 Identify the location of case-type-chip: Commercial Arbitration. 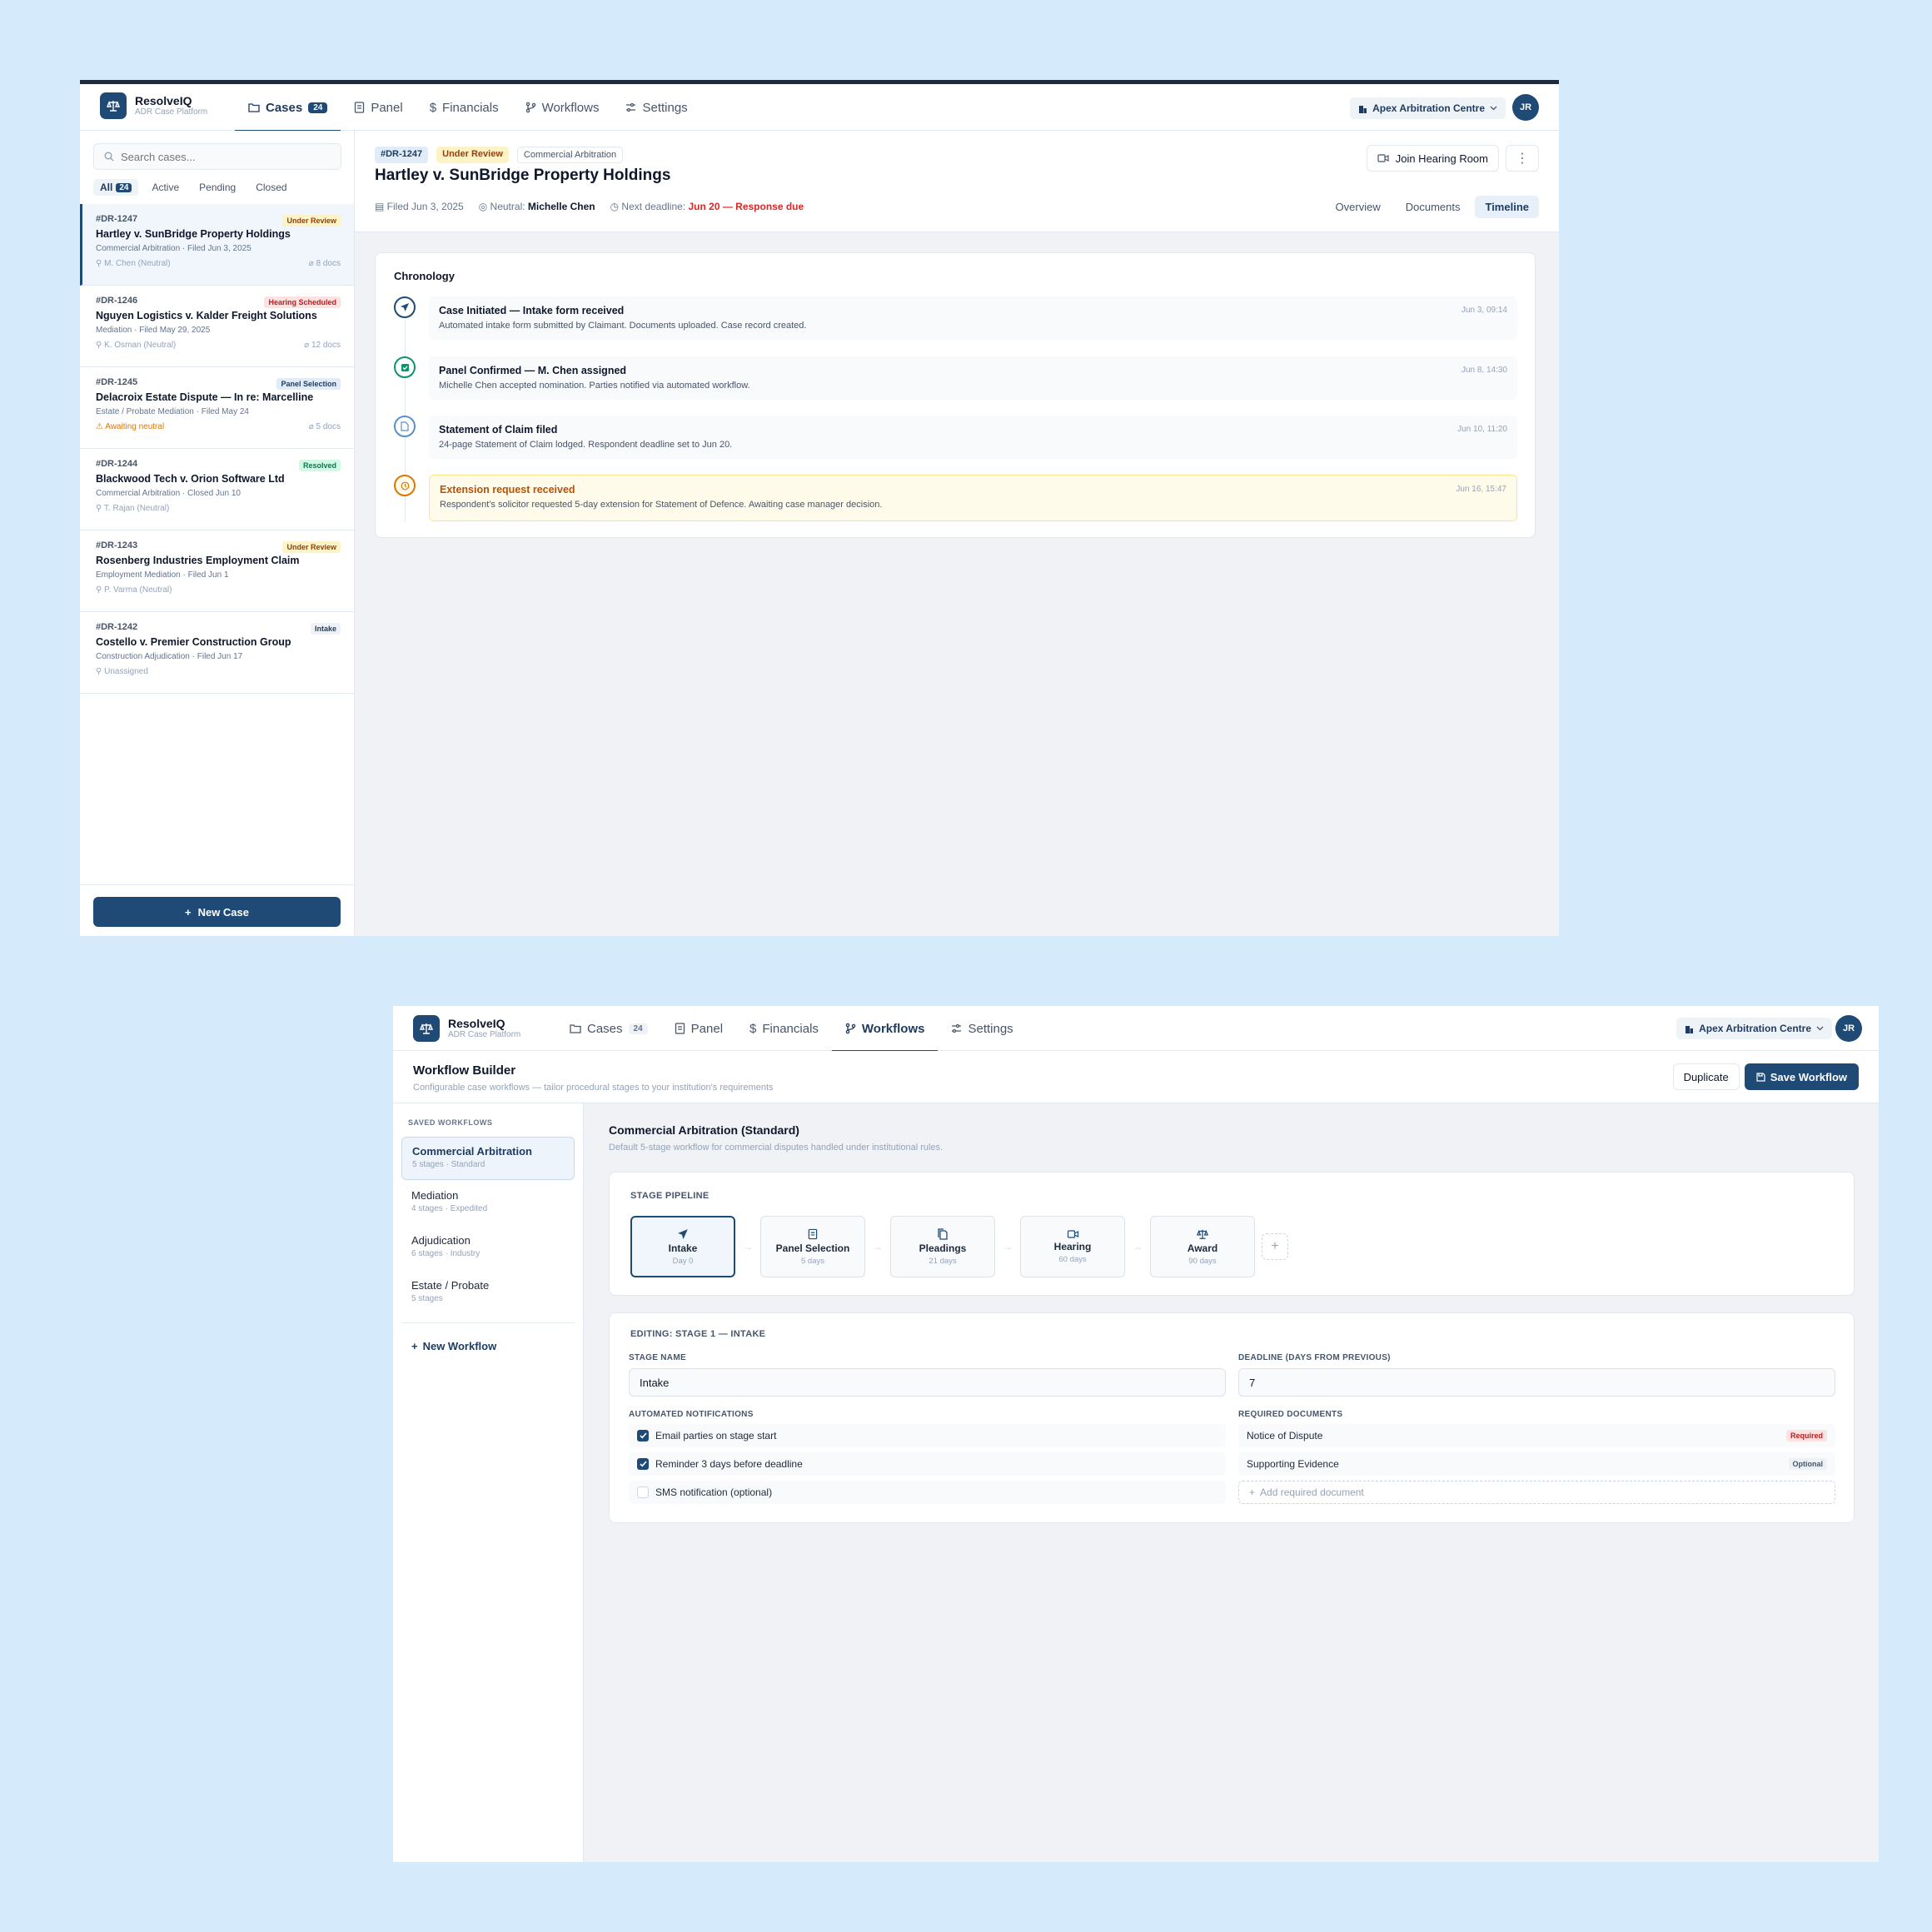
(570, 155).